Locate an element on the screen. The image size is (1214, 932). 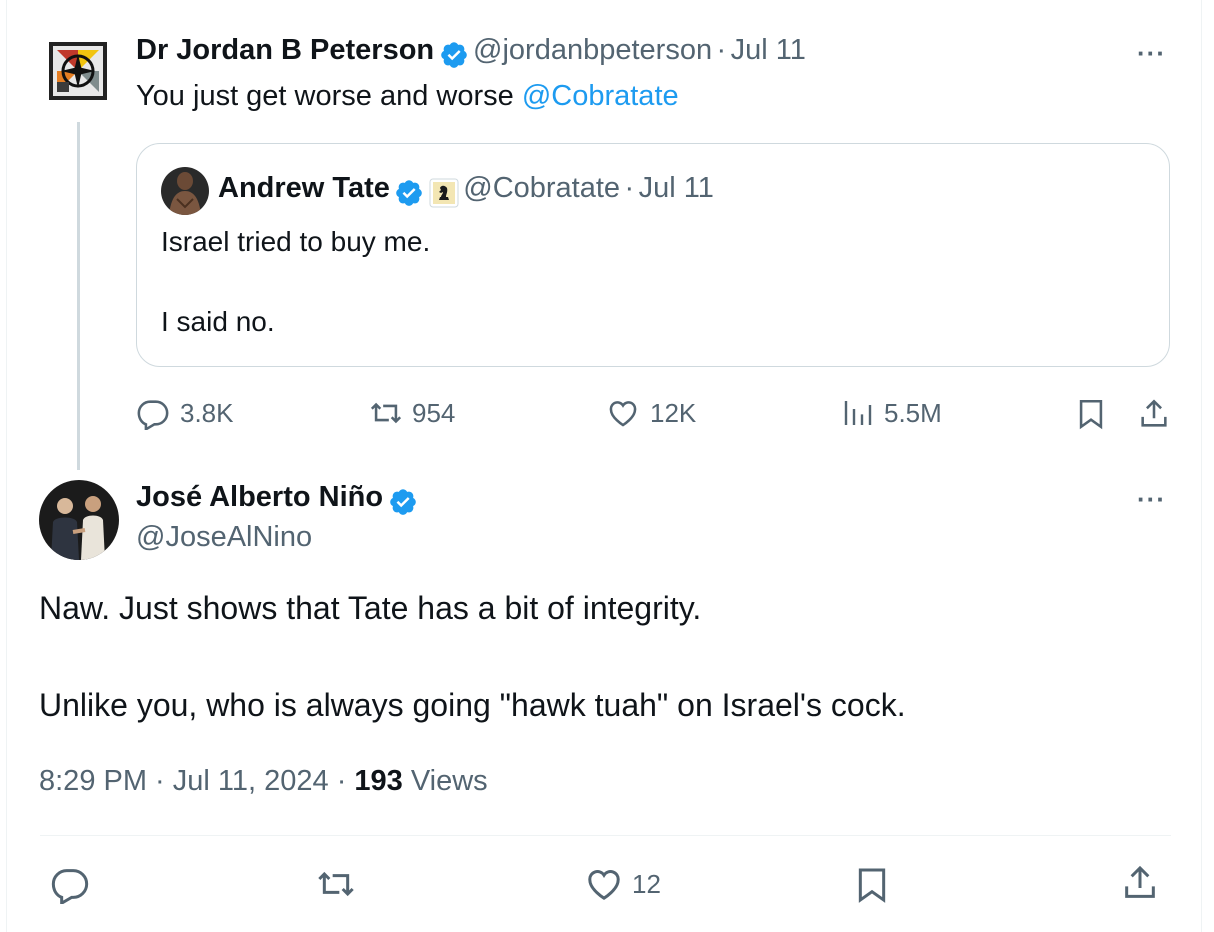
views-count: 193 is located at coordinates (378, 781).